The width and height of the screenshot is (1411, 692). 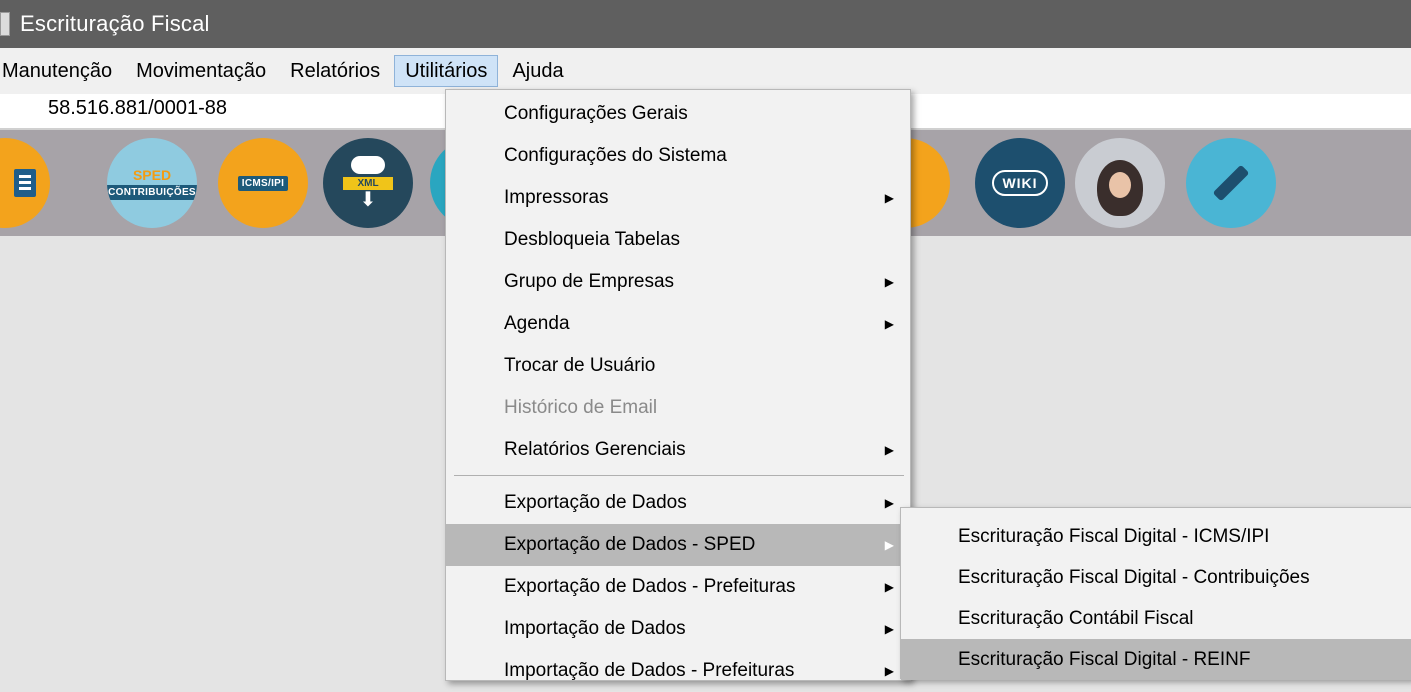 What do you see at coordinates (368, 183) in the screenshot?
I see `xml-download-icon: XML ⬇` at bounding box center [368, 183].